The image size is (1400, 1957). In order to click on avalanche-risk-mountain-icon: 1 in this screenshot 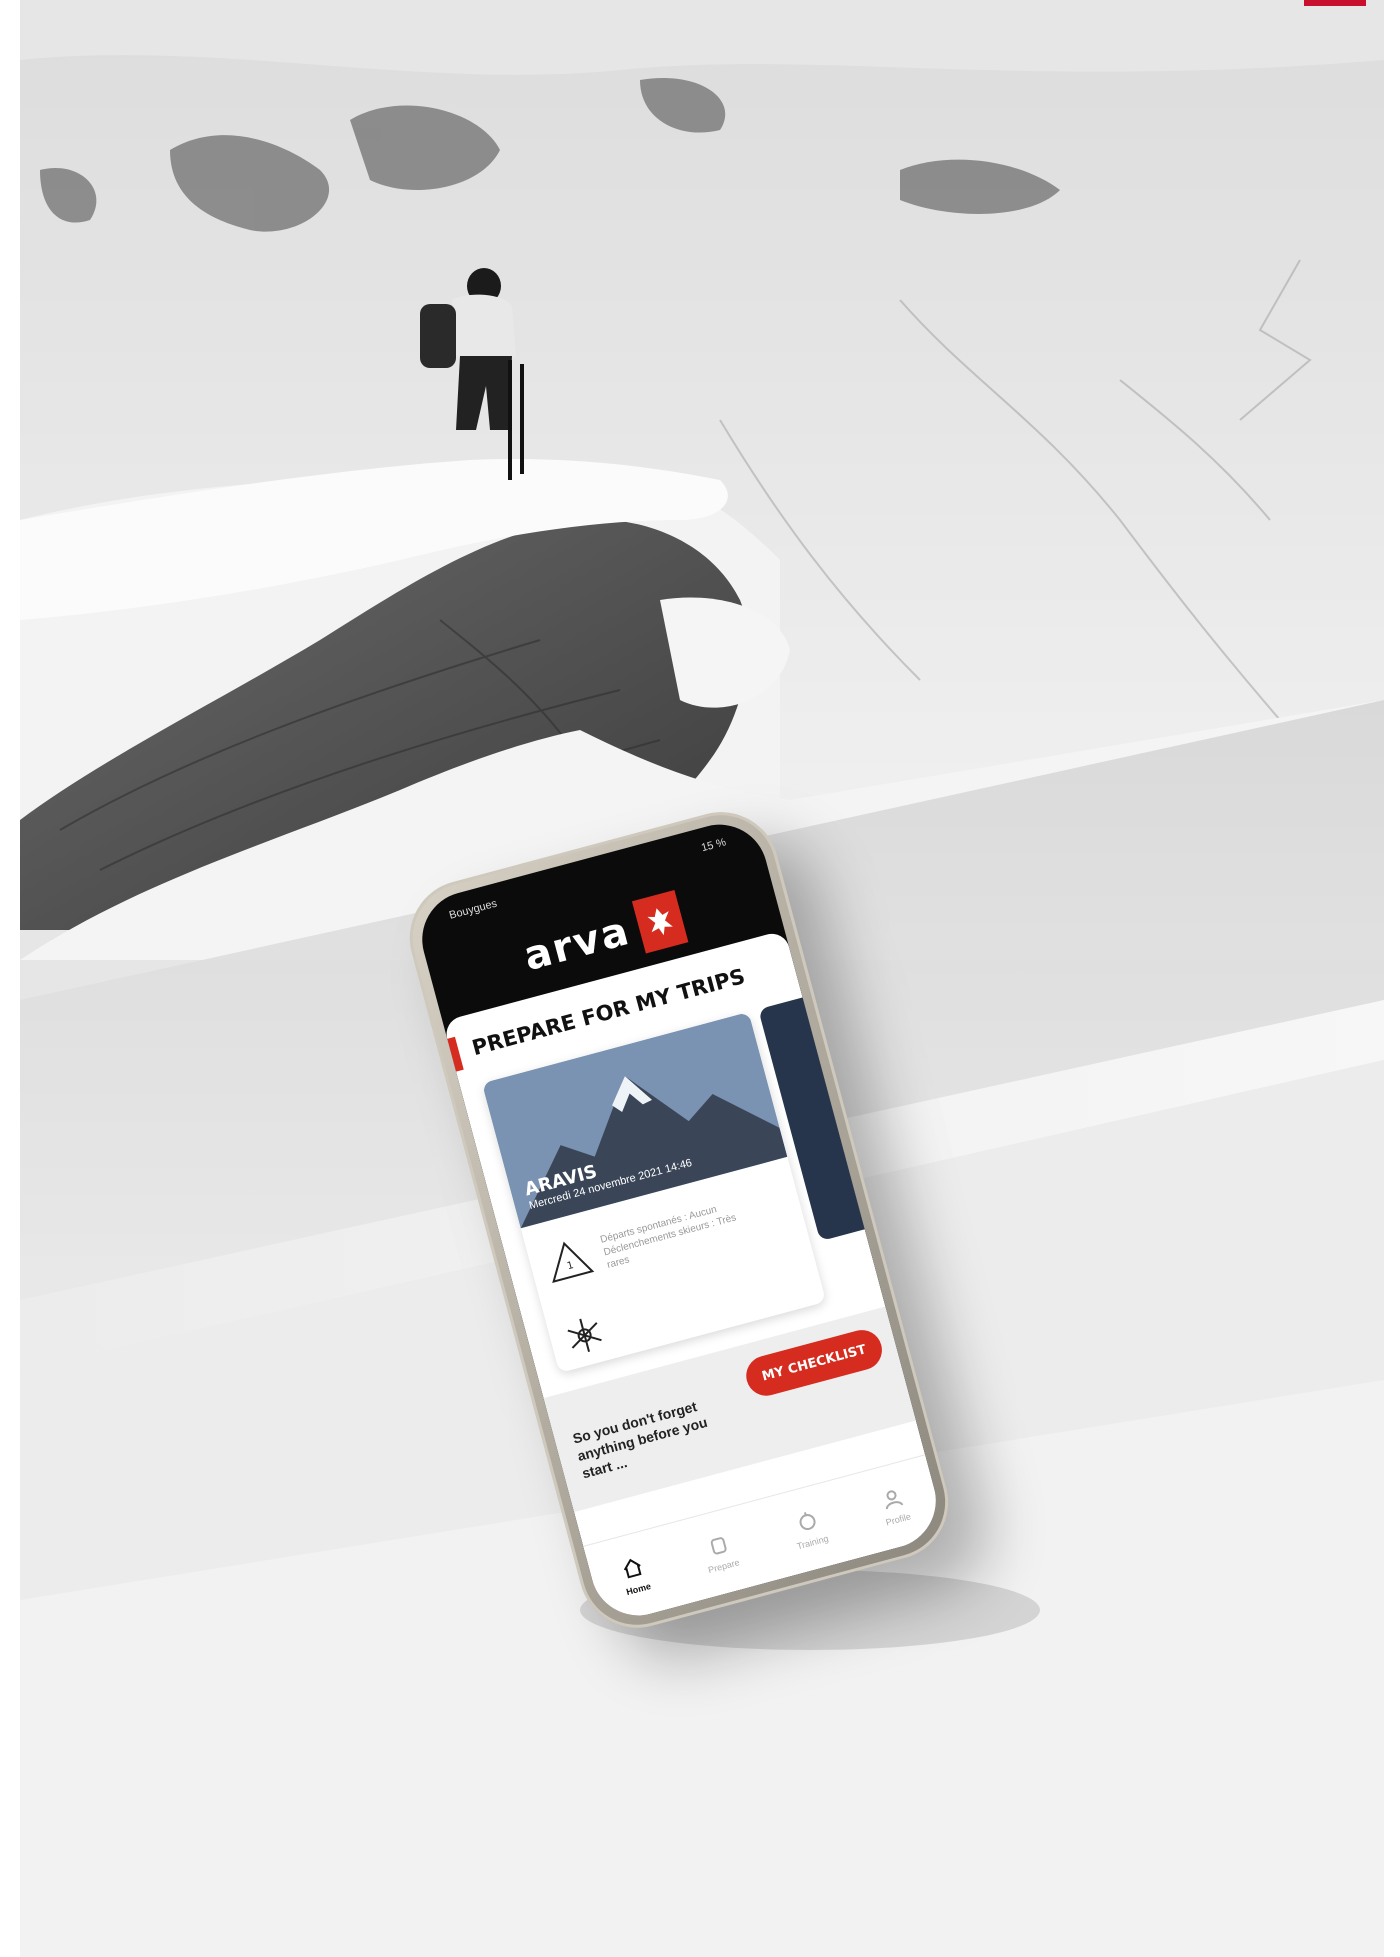, I will do `click(568, 1262)`.